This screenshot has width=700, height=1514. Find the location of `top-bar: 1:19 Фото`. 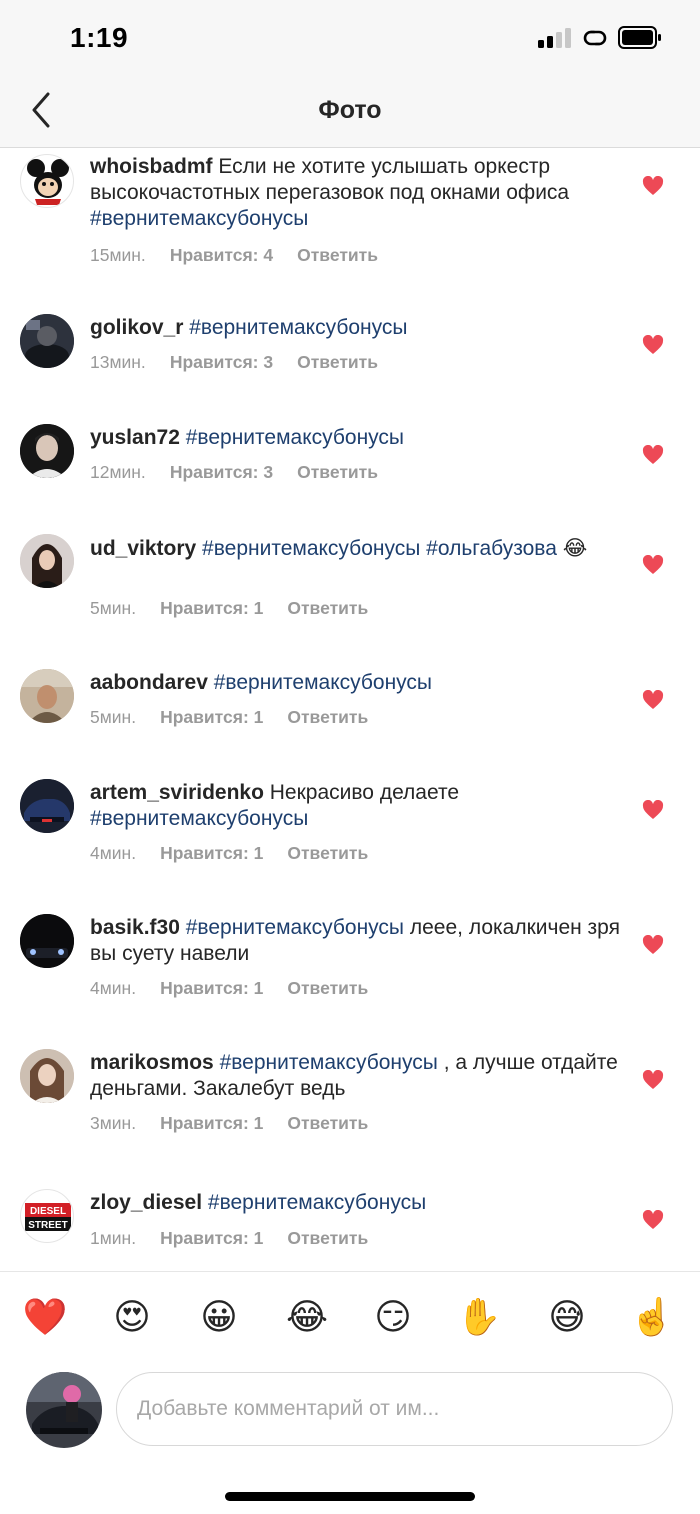

top-bar: 1:19 Фото is located at coordinates (350, 74).